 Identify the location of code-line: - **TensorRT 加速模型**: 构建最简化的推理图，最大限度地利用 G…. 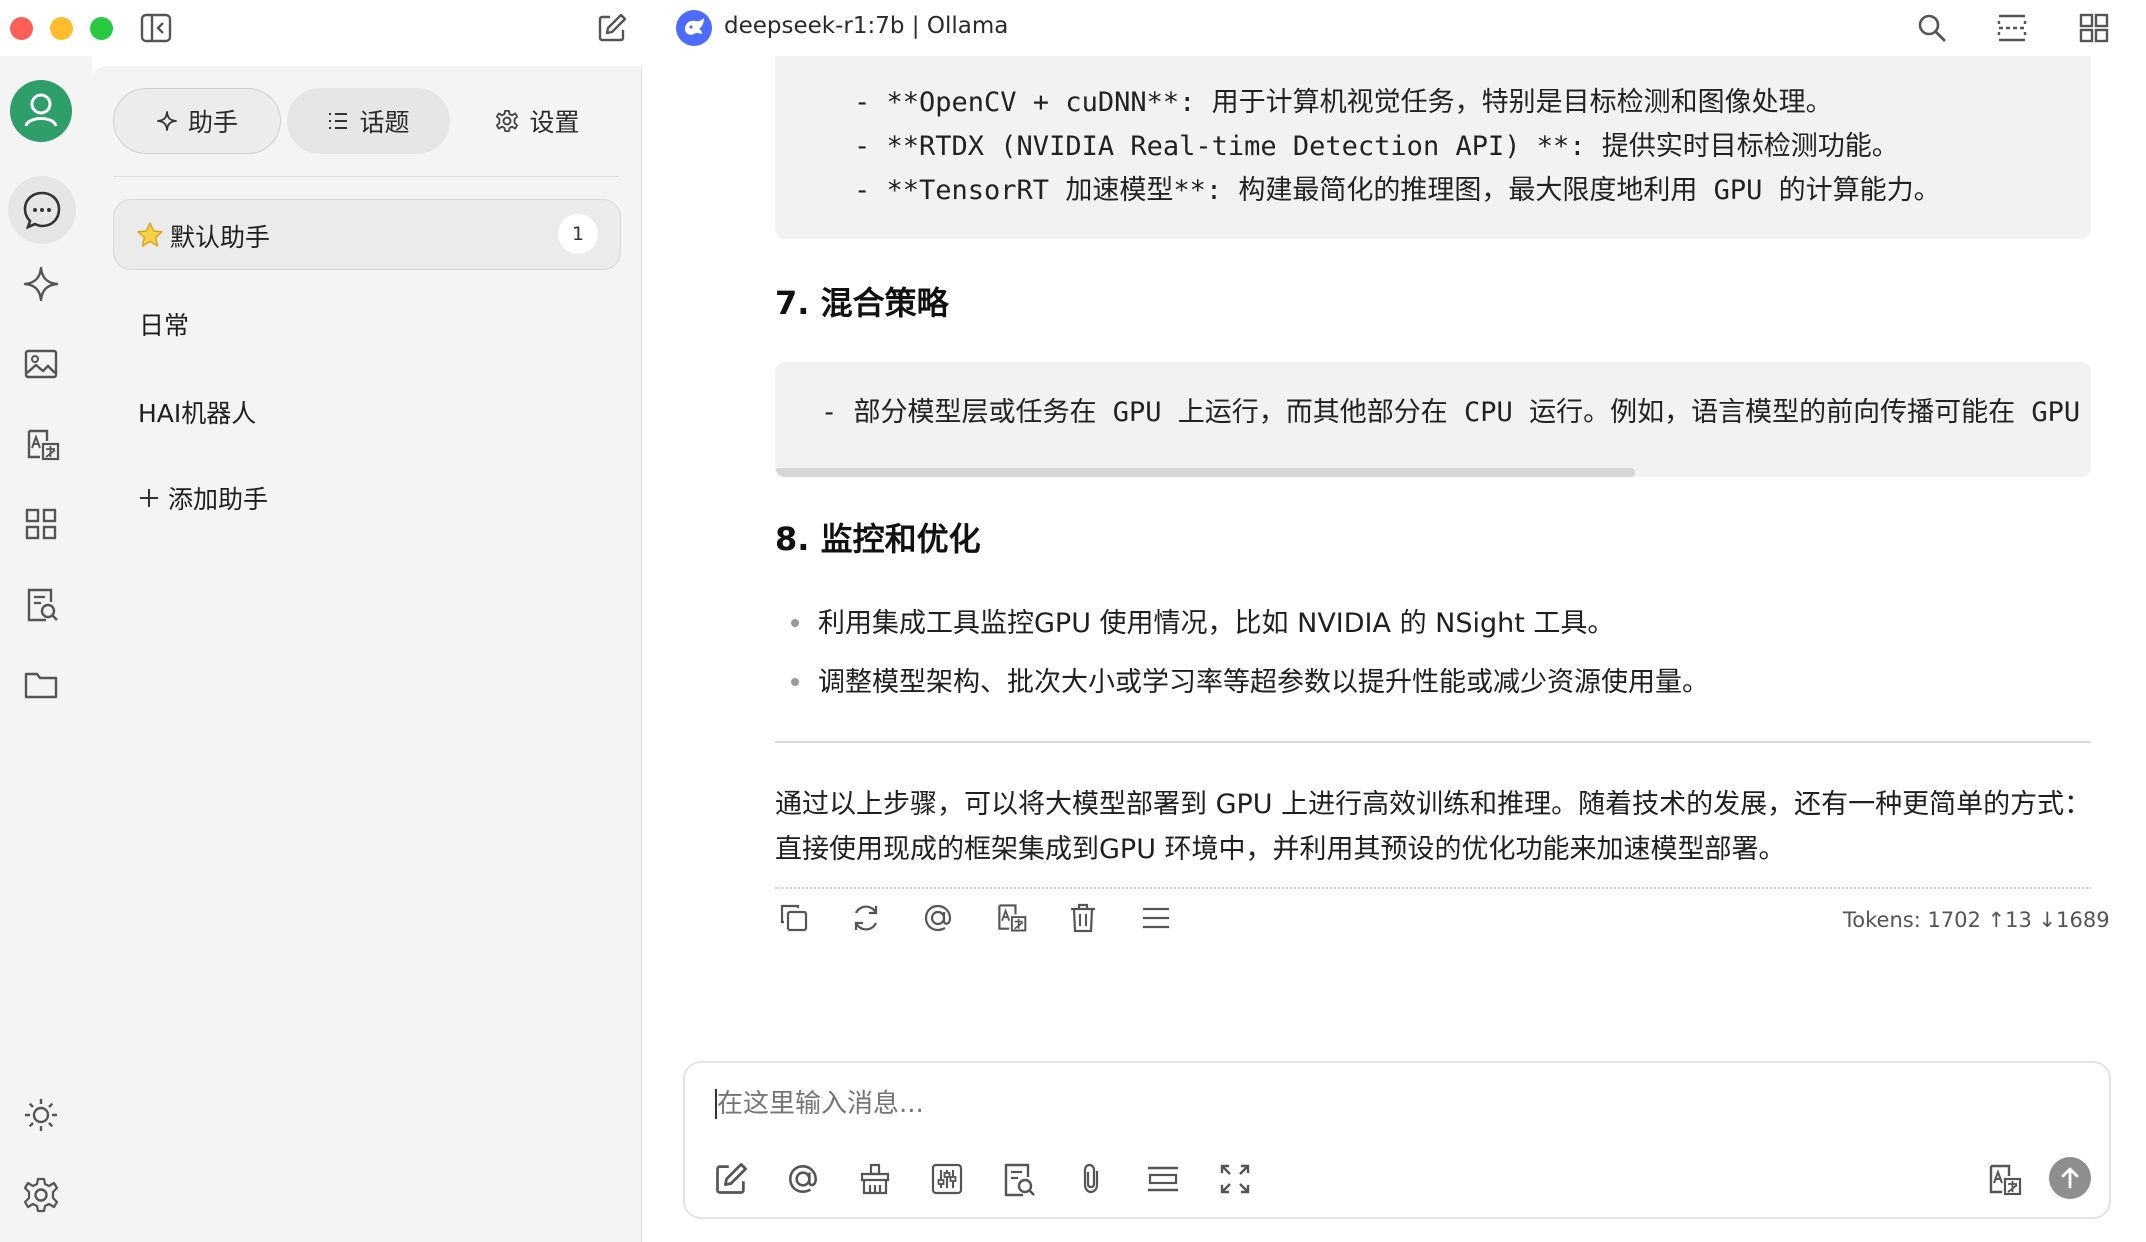
(1397, 190).